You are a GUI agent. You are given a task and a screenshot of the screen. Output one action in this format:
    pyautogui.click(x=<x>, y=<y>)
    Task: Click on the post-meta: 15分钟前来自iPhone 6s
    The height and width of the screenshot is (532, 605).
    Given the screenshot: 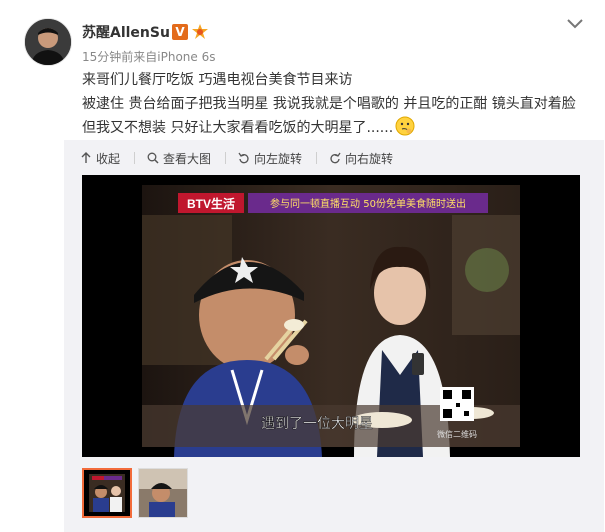 What is the action you would take?
    pyautogui.click(x=148, y=56)
    